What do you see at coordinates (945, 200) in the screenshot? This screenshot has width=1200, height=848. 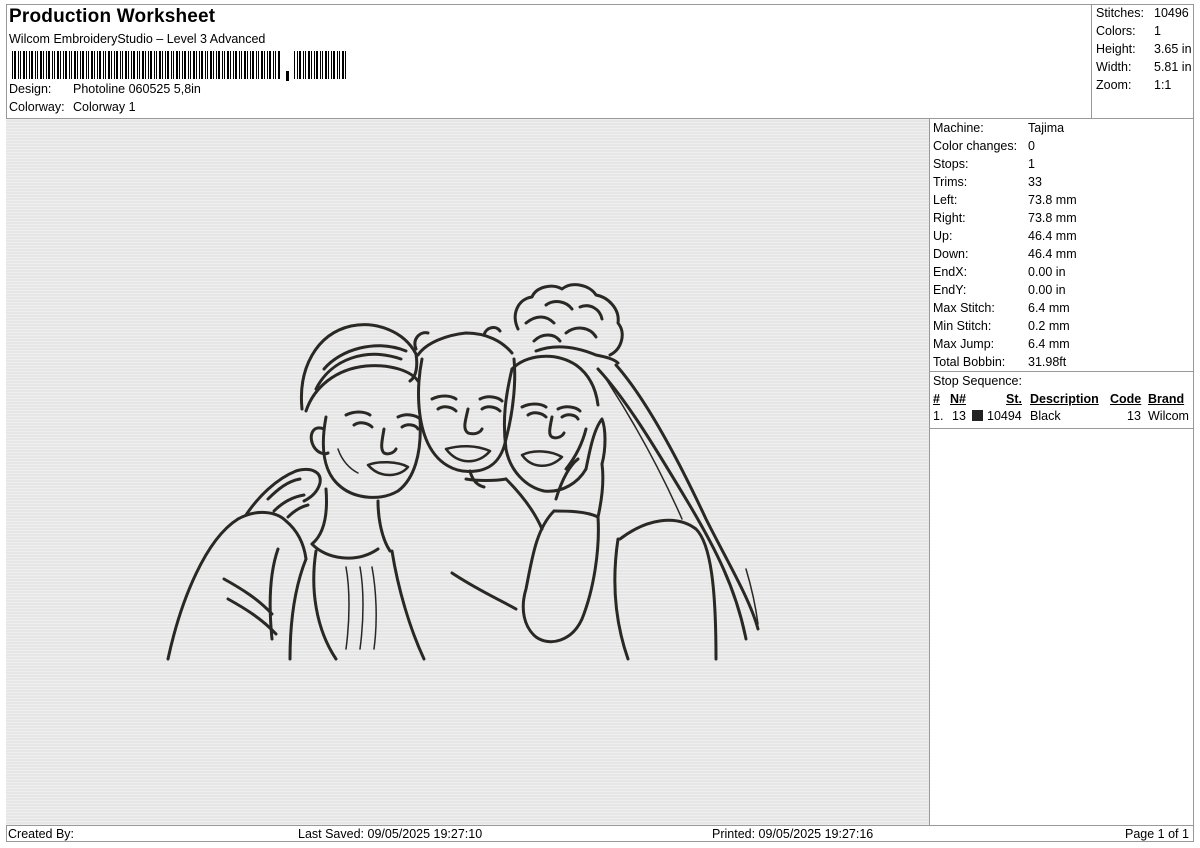 I see `detail-label: Left:` at bounding box center [945, 200].